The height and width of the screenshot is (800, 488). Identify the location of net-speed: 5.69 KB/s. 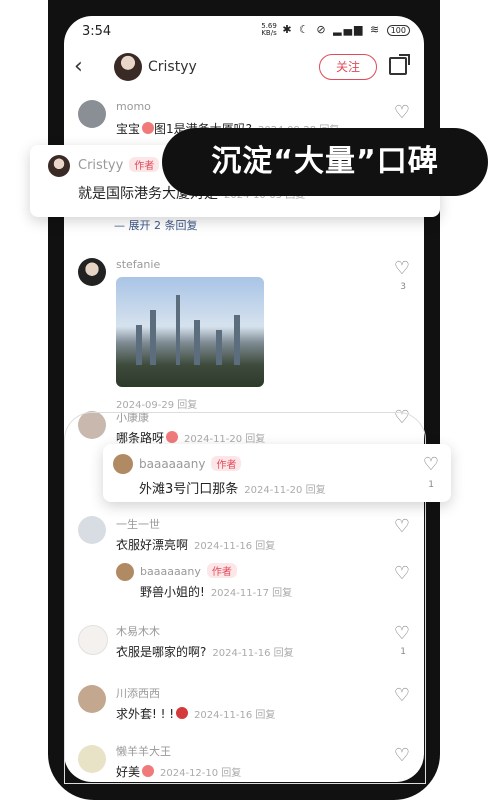
(269, 29).